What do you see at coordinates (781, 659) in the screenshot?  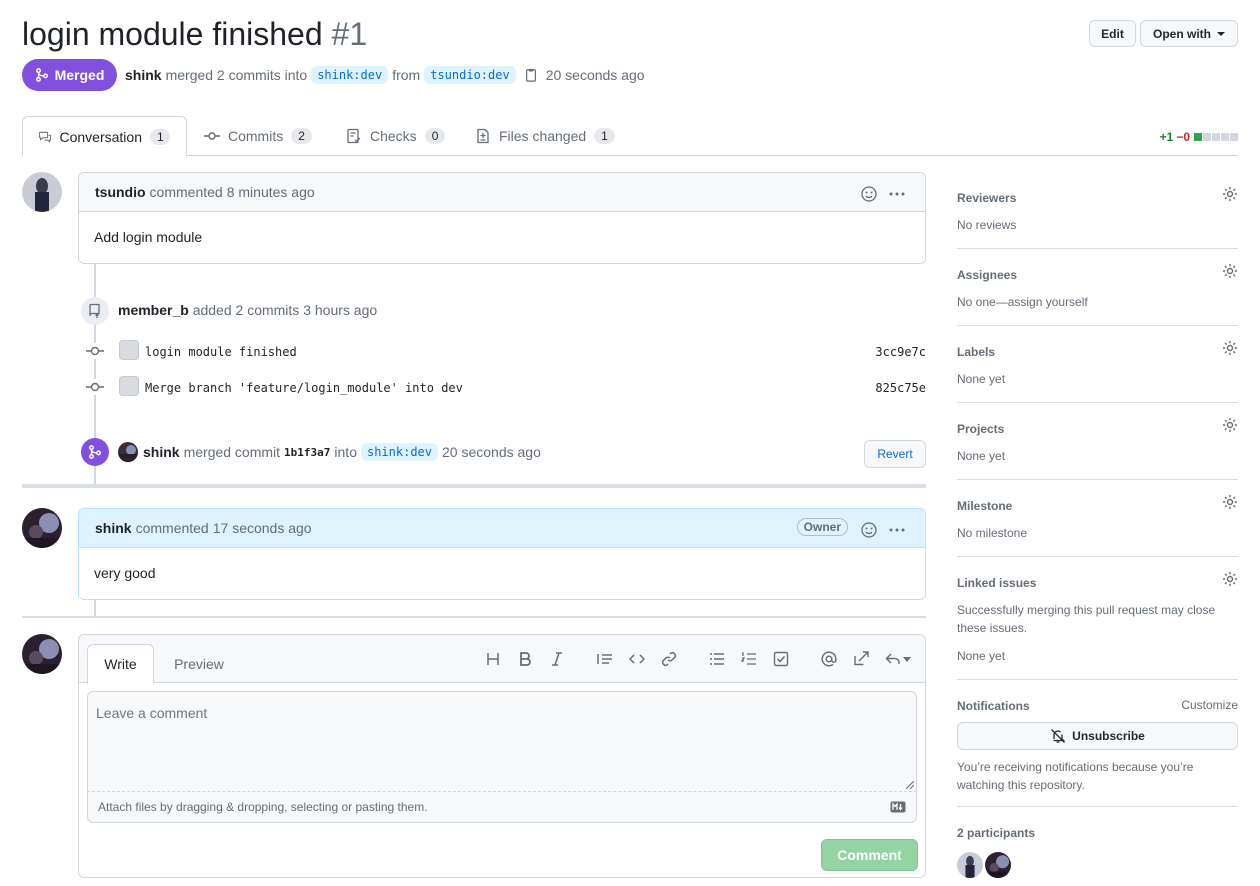 I see `tasklist-icon` at bounding box center [781, 659].